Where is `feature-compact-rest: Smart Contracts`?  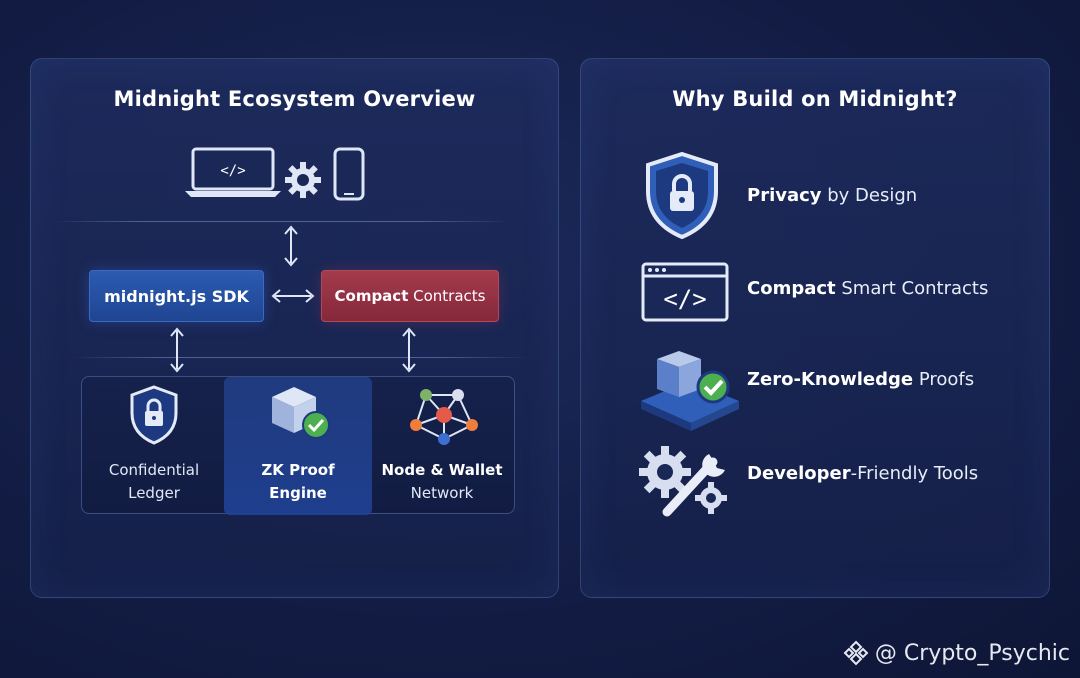
feature-compact-rest: Smart Contracts is located at coordinates (912, 288).